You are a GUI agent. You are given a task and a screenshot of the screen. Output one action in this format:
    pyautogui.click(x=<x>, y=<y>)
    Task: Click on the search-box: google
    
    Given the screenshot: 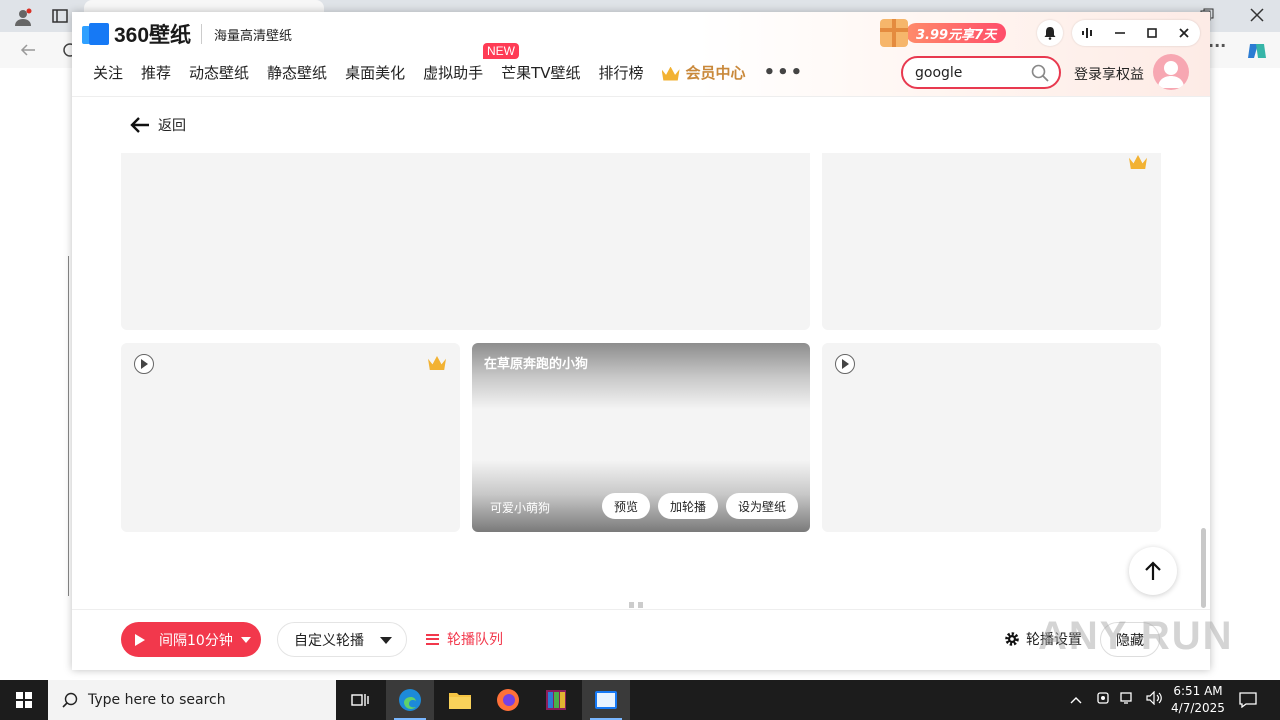 What is the action you would take?
    pyautogui.click(x=981, y=72)
    